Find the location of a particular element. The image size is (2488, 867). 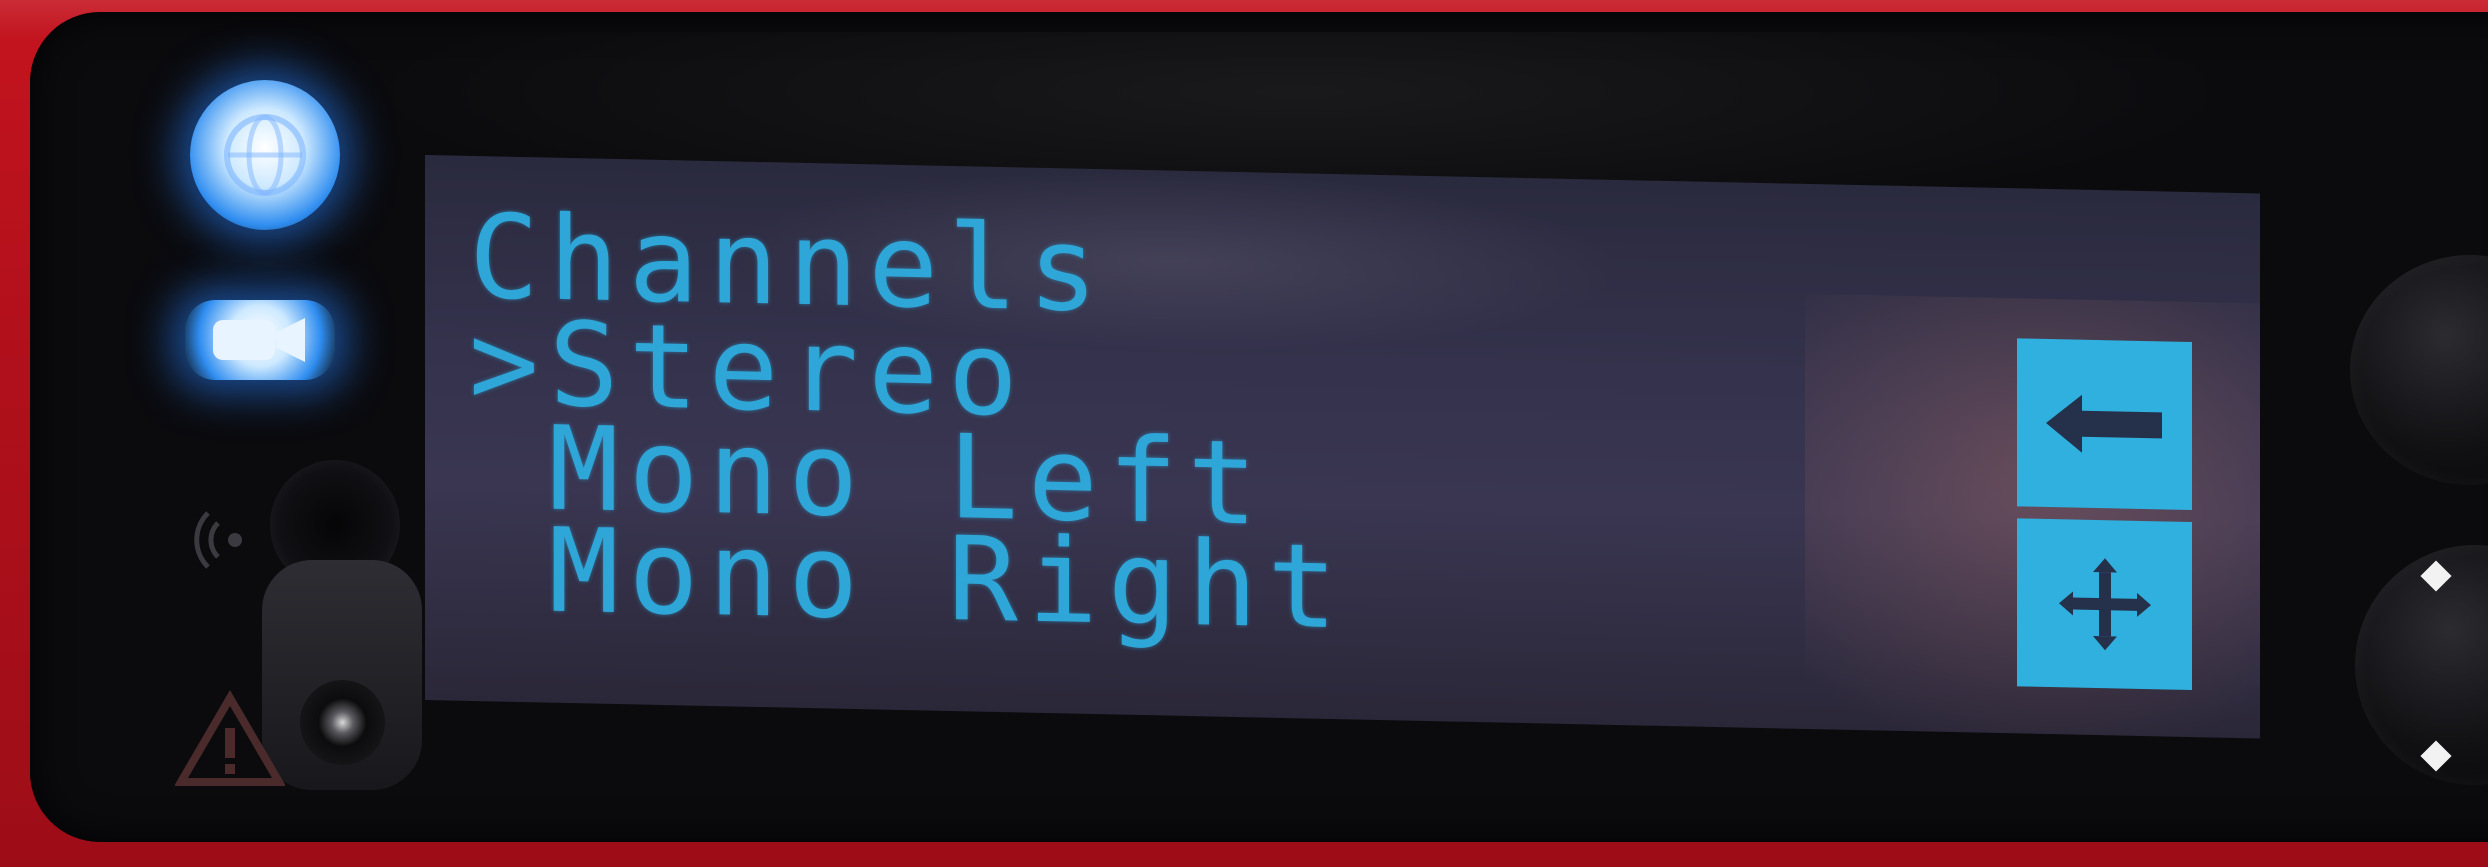

back-button is located at coordinates (2104, 424).